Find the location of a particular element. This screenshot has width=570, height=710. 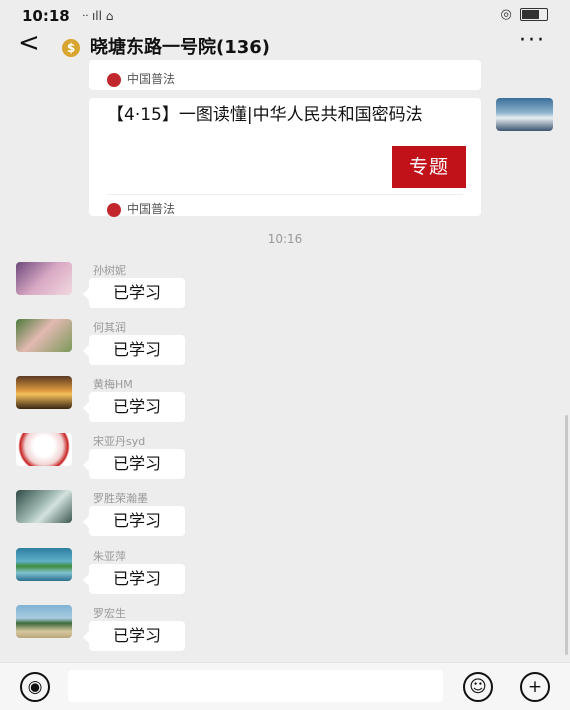

money-bag-icon: $ is located at coordinates (71, 48).